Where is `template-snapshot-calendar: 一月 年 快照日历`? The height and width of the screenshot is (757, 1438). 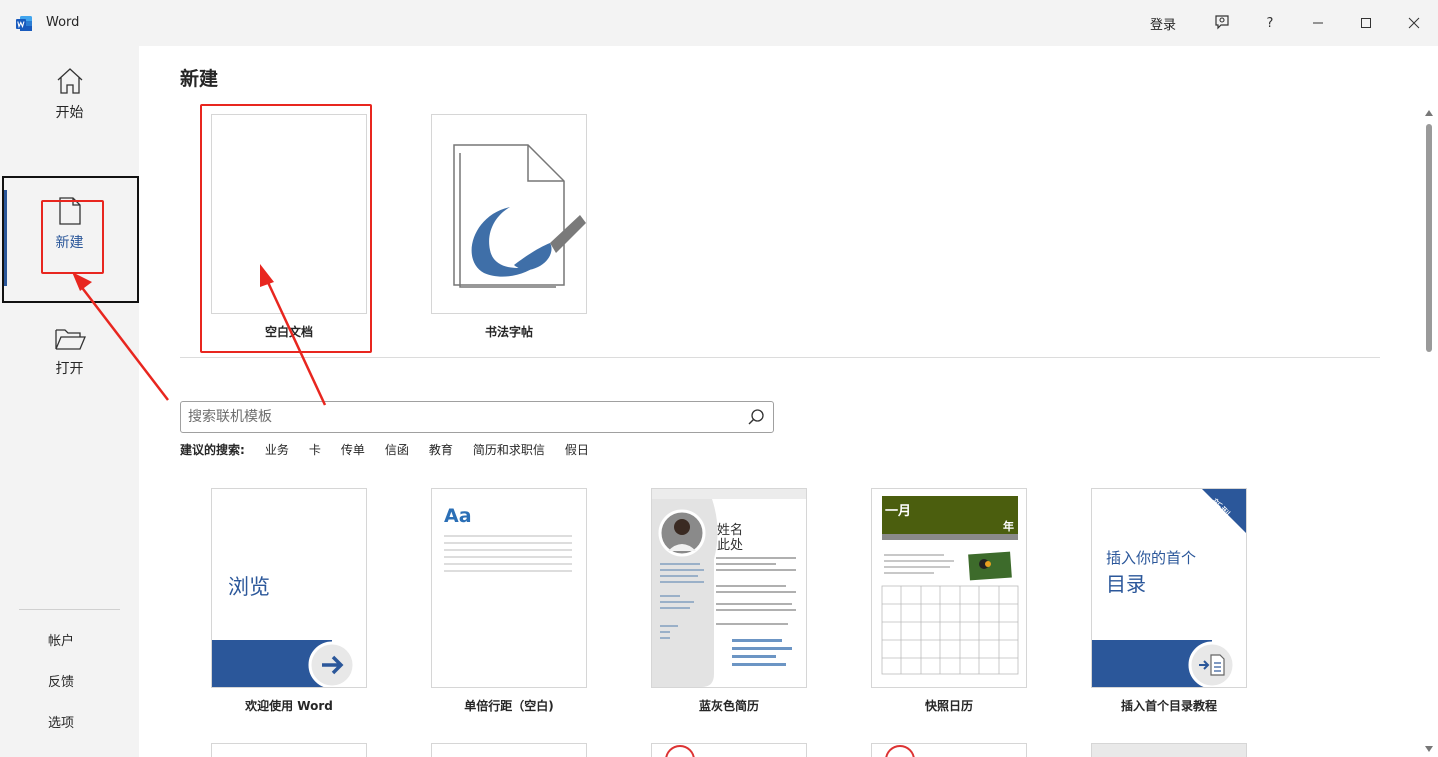
template-snapshot-calendar: 一月 年 快照日历 is located at coordinates (949, 601).